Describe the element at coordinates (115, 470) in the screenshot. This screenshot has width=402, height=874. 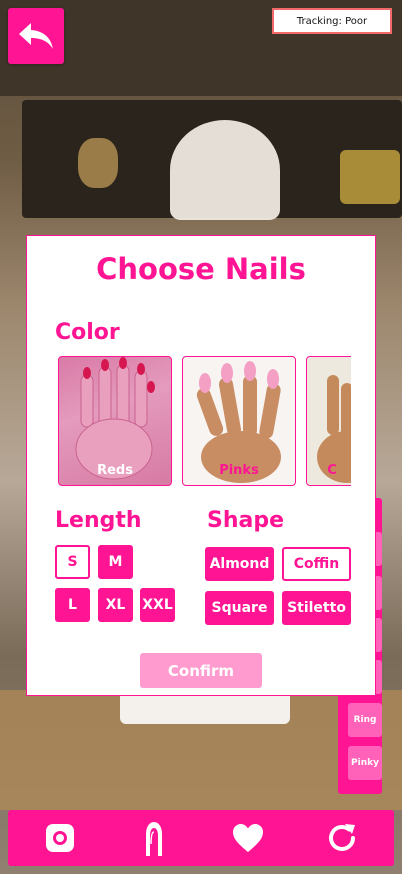
I see `color-swatch-label: Reds` at that location.